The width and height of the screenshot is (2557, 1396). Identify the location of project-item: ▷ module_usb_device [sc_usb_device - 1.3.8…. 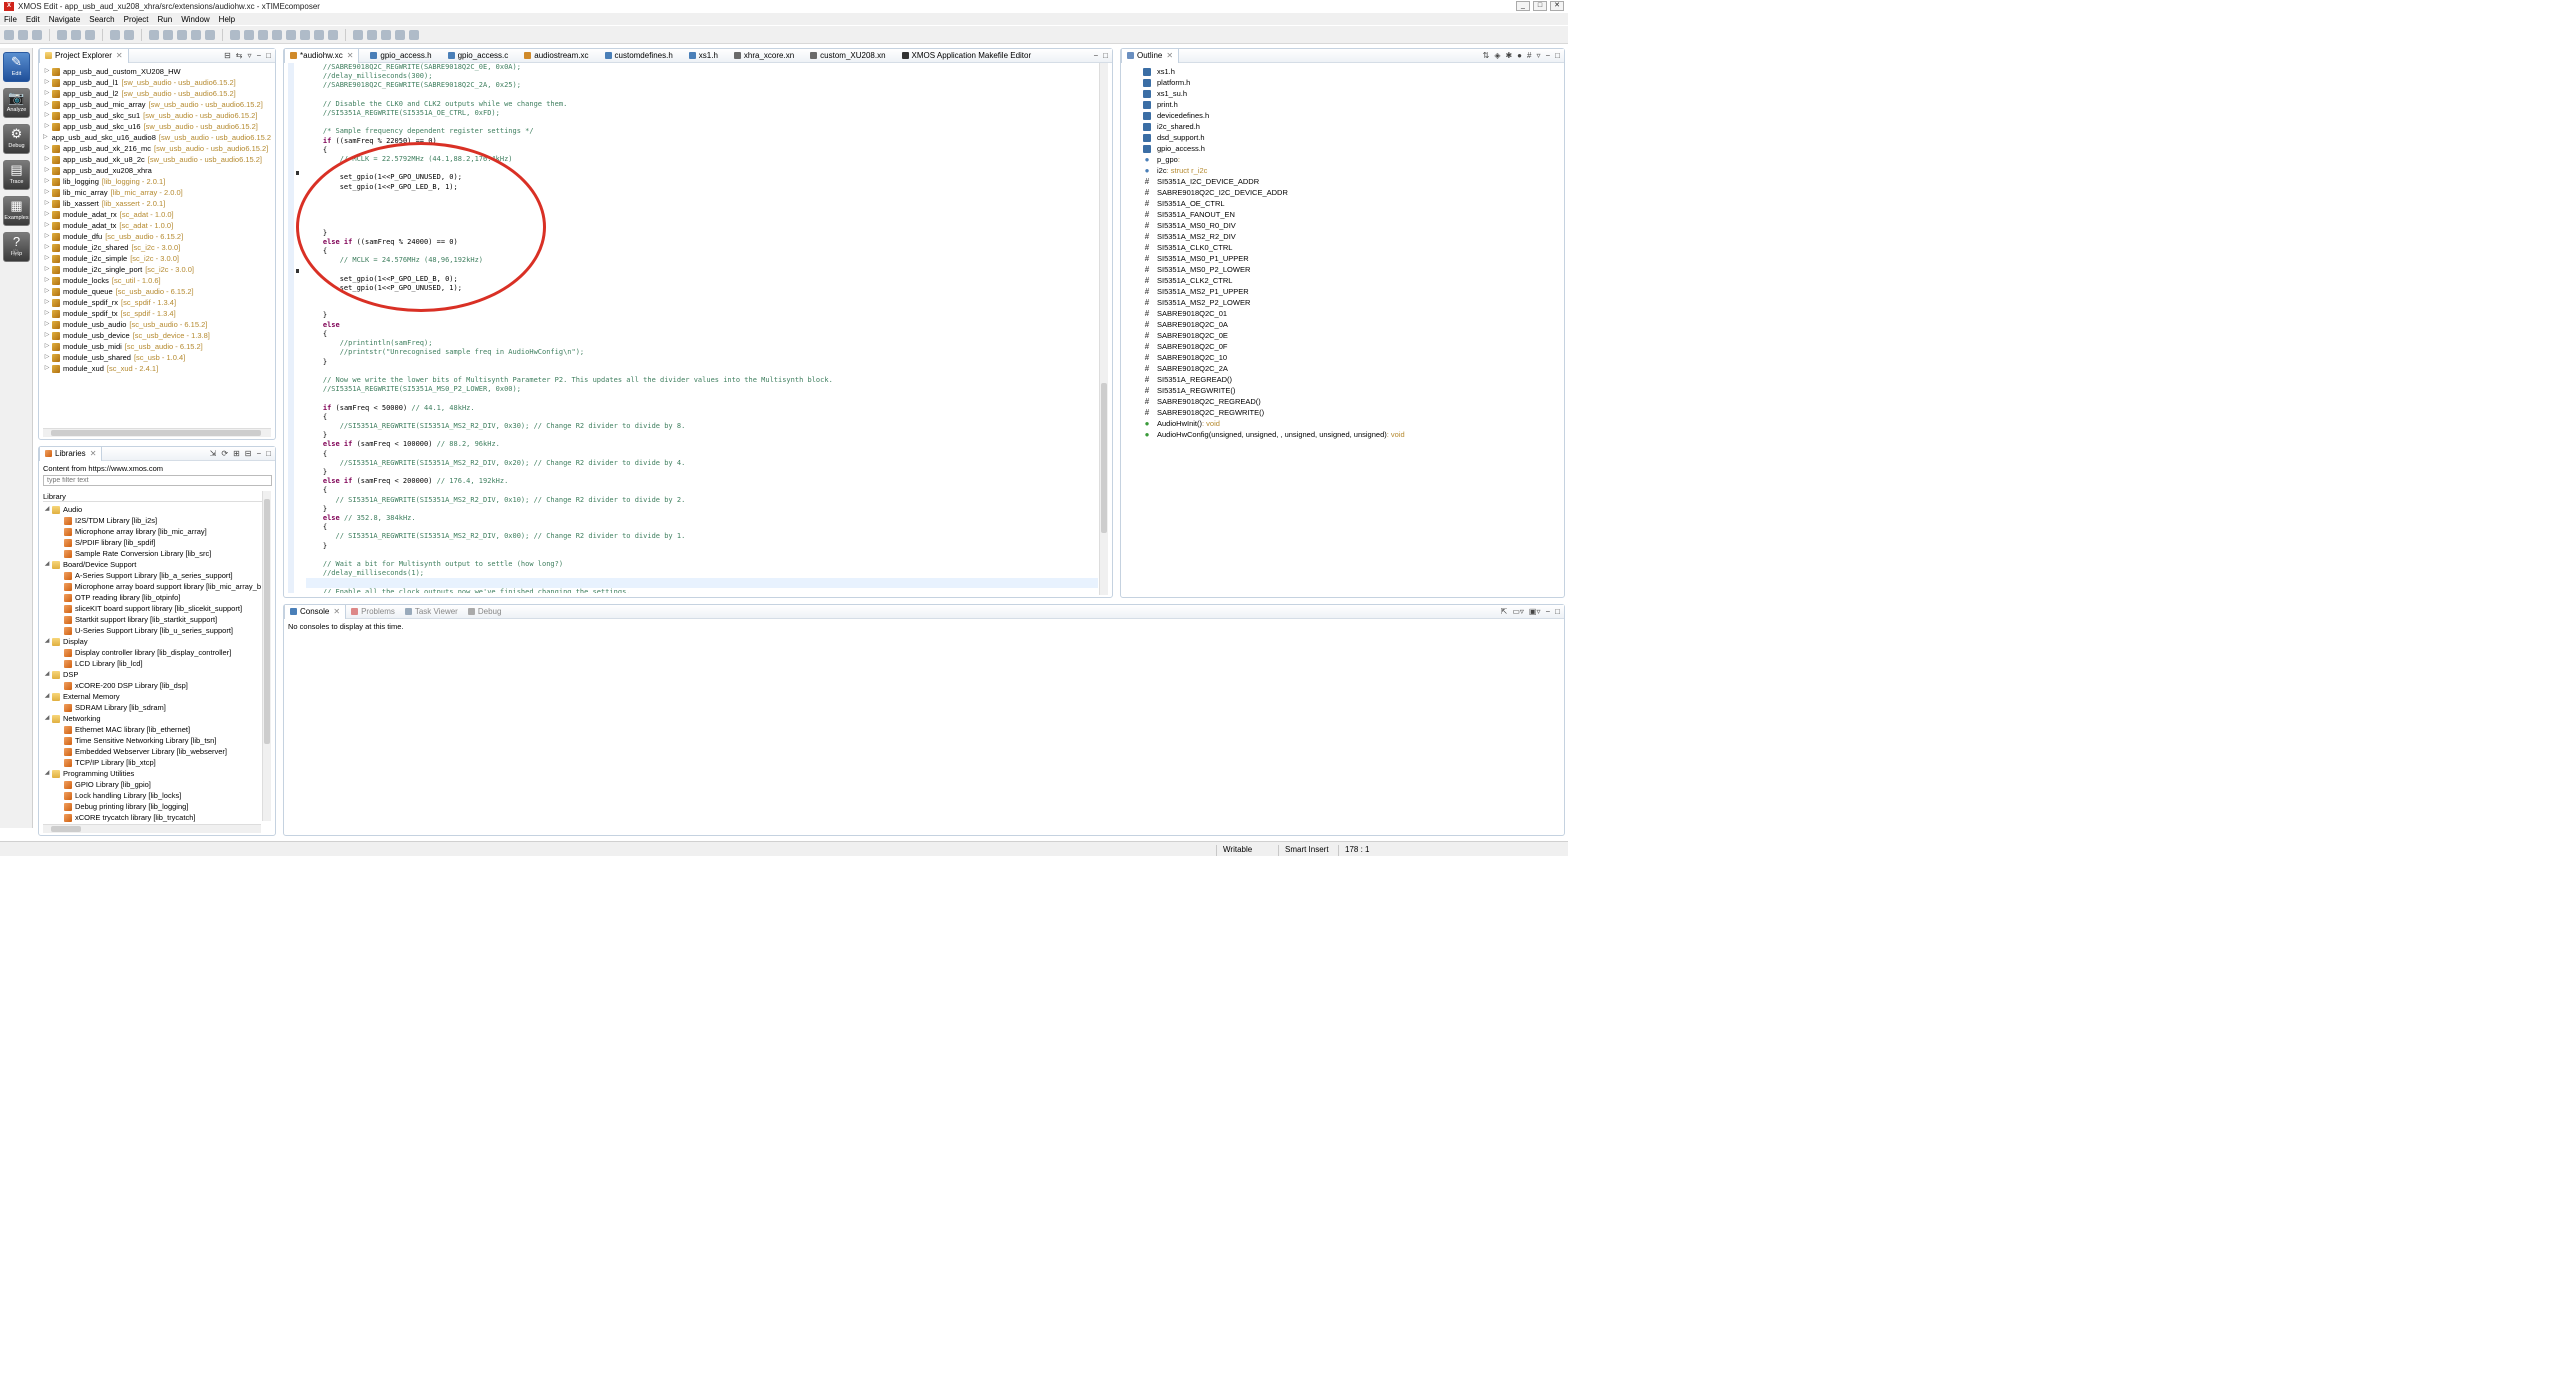
(157, 335).